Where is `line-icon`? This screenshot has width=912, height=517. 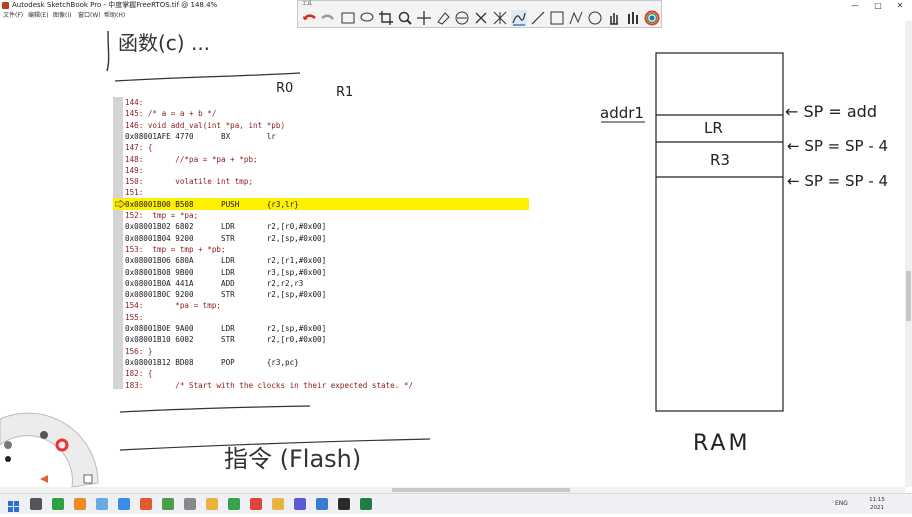 line-icon is located at coordinates (538, 18).